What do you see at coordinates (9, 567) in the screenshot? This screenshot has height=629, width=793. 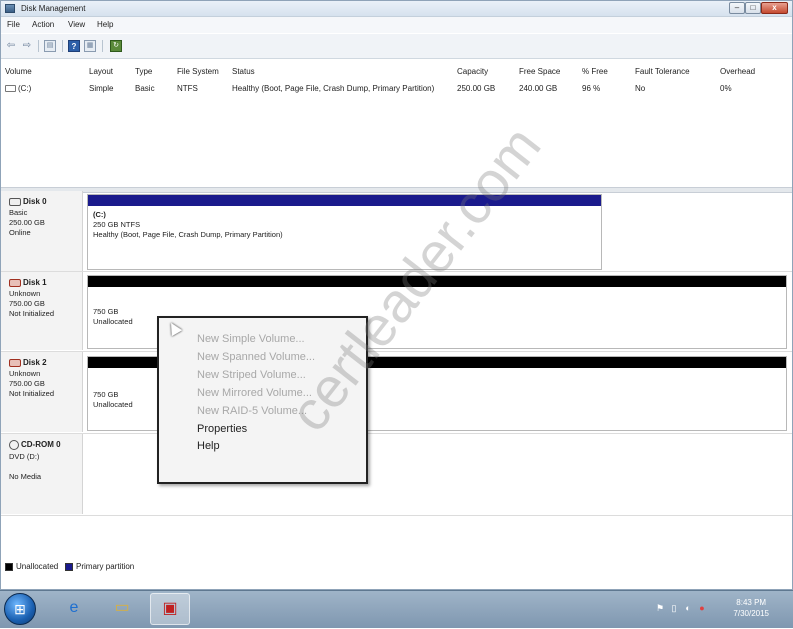 I see `legend-swatch-unallocated` at bounding box center [9, 567].